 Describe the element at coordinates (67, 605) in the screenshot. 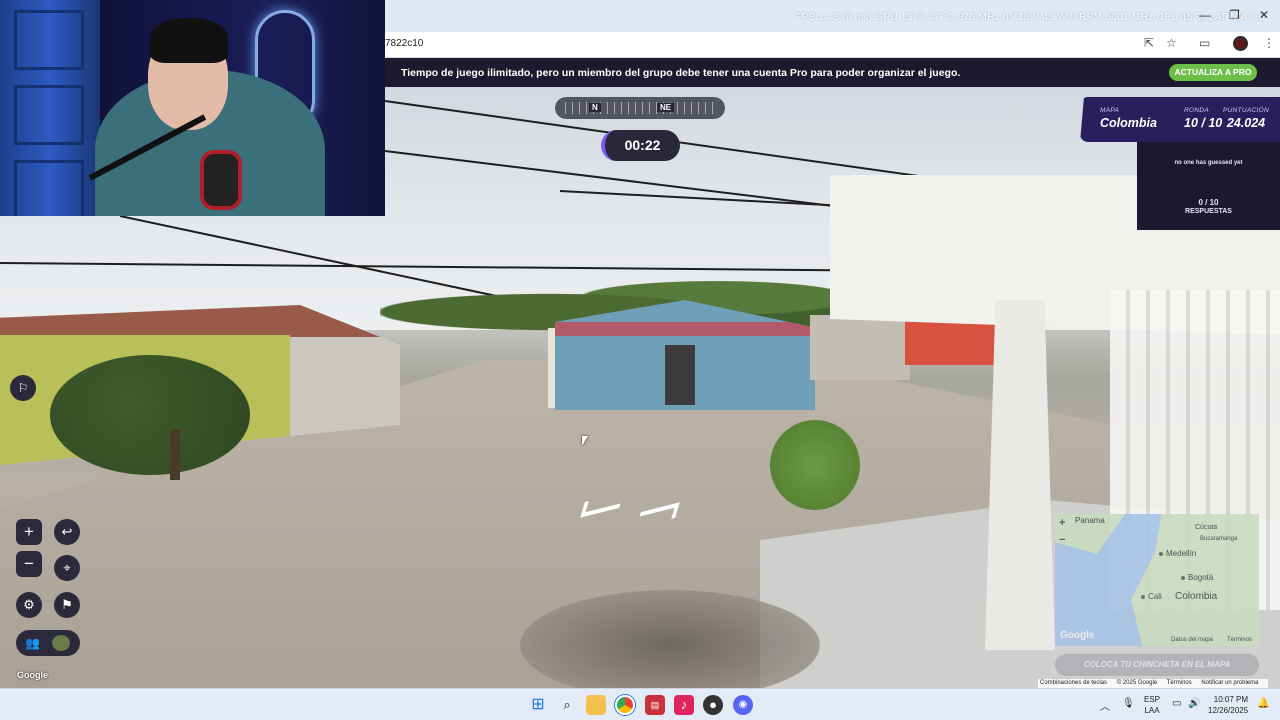

I see `flag-icon: ⚑` at that location.